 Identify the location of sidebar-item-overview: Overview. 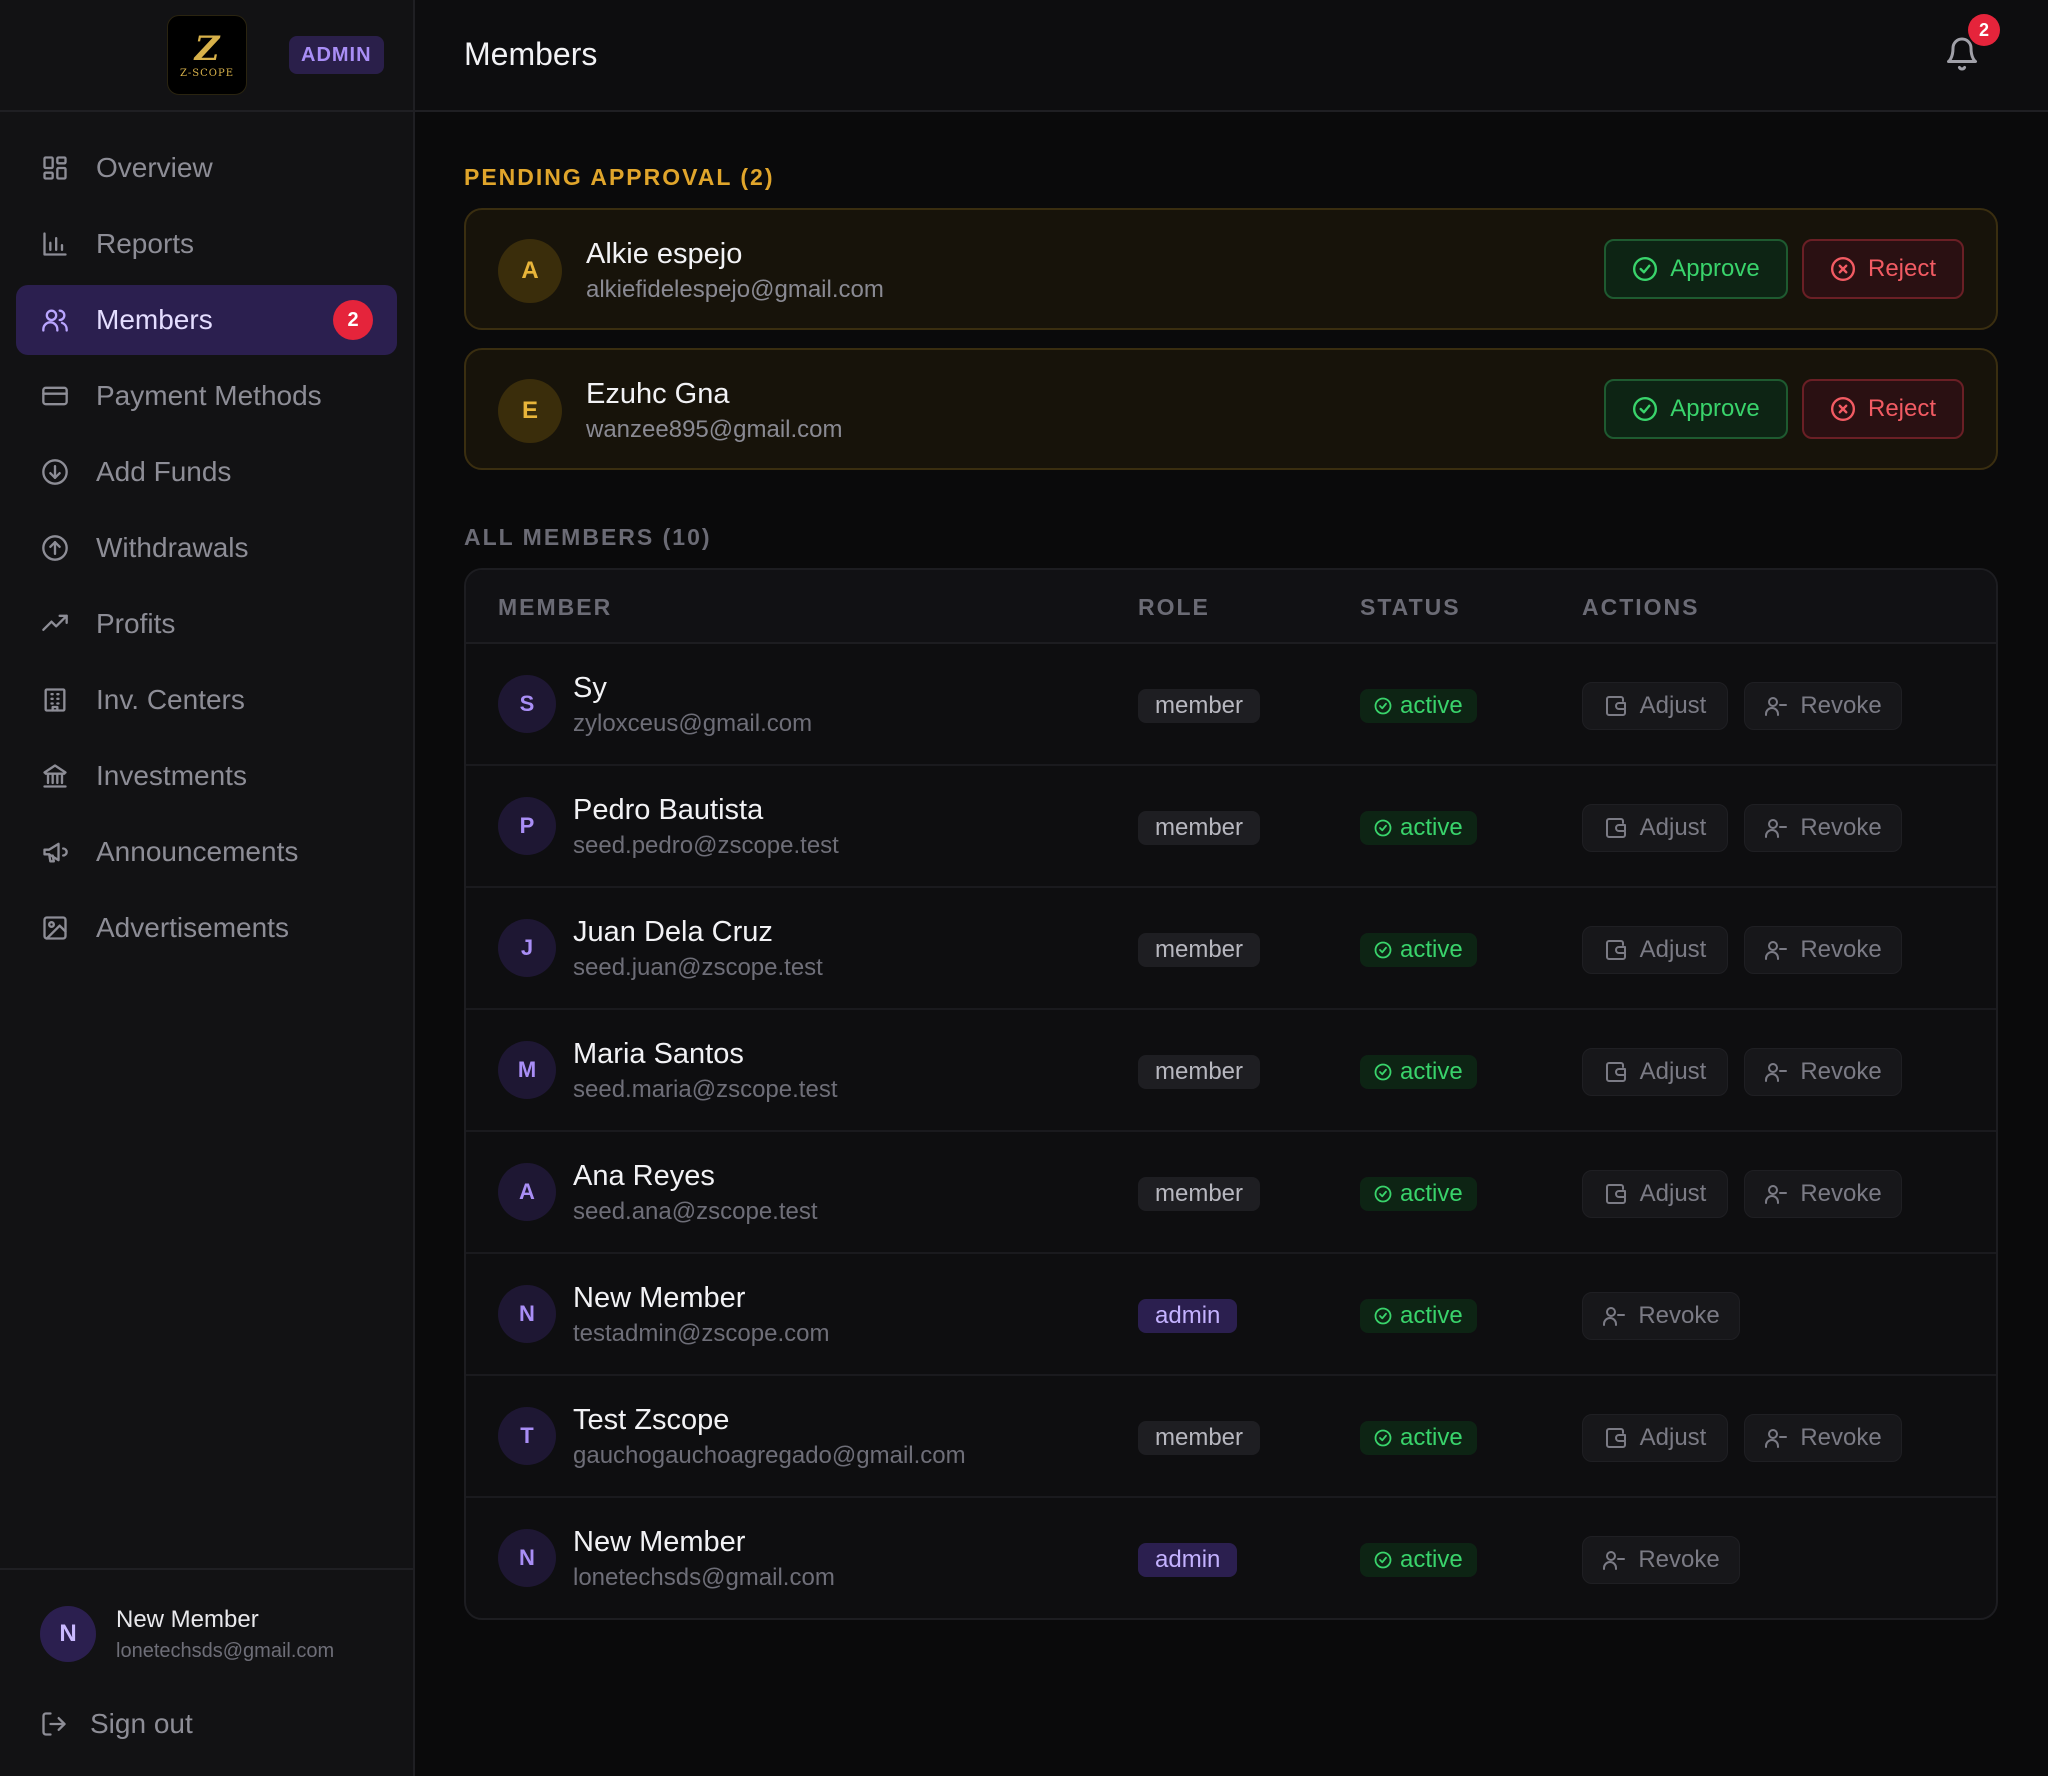
(206, 168).